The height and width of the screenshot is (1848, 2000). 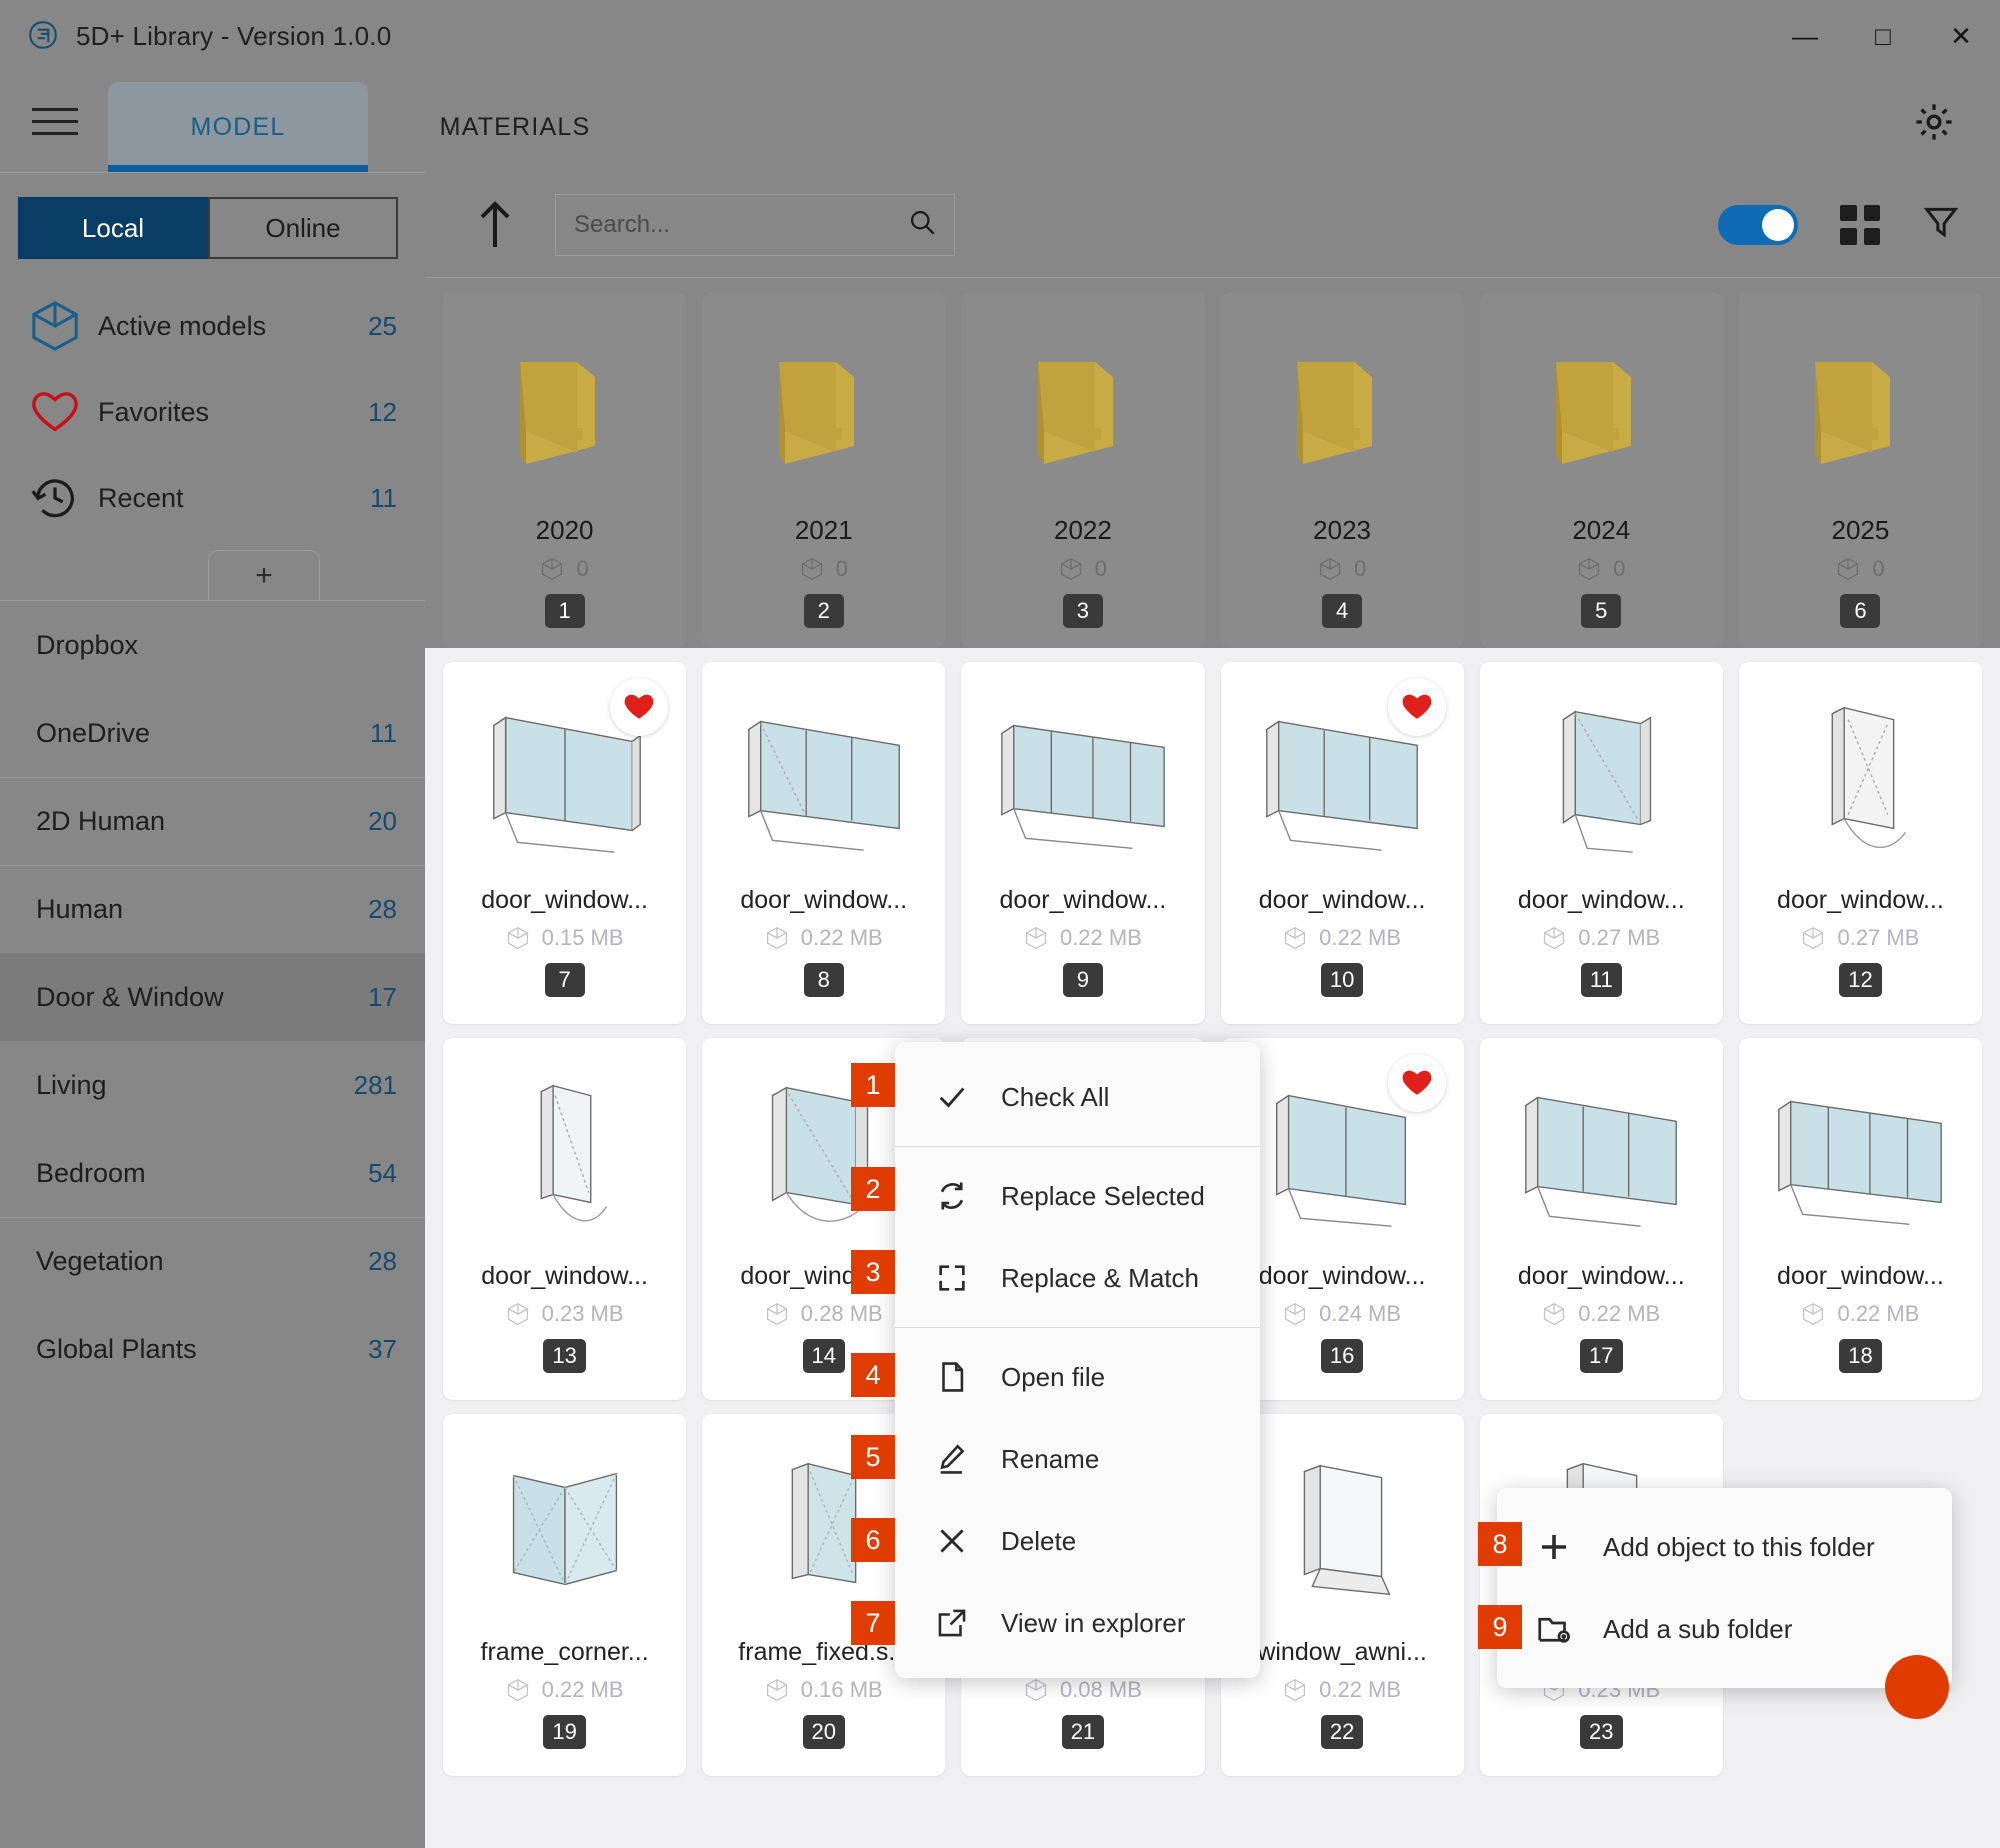 I want to click on sidebar-item-onedrive: OneDrive 11, so click(x=212, y=733).